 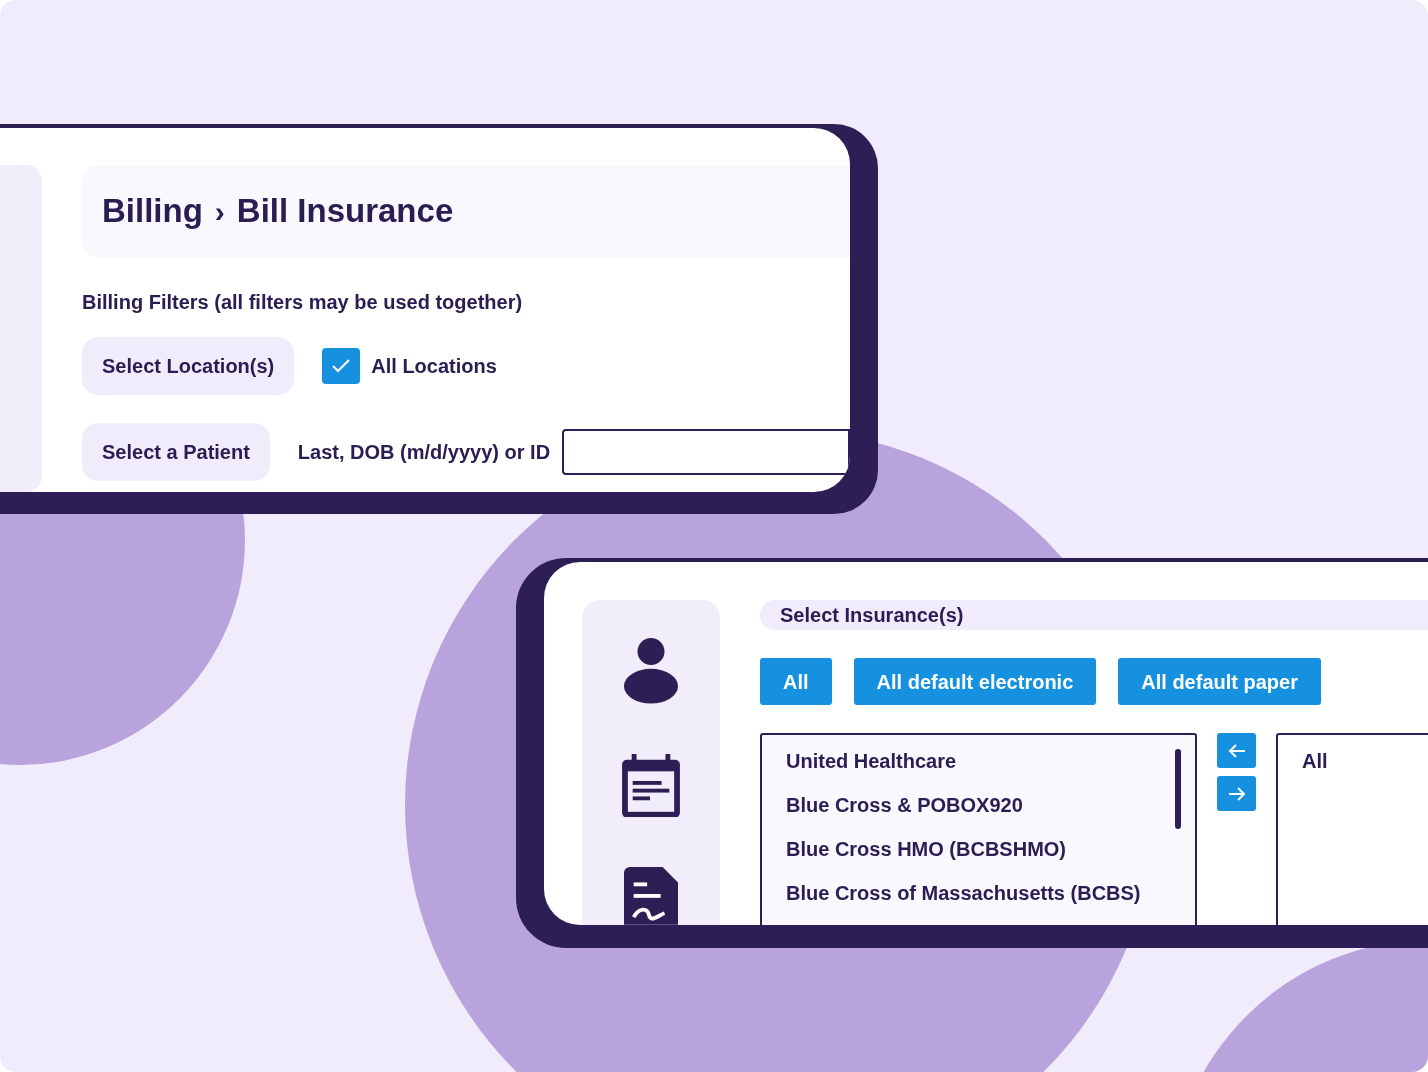 I want to click on field-label: Last, DOB (m/d/yyyy) or ID, so click(x=424, y=452).